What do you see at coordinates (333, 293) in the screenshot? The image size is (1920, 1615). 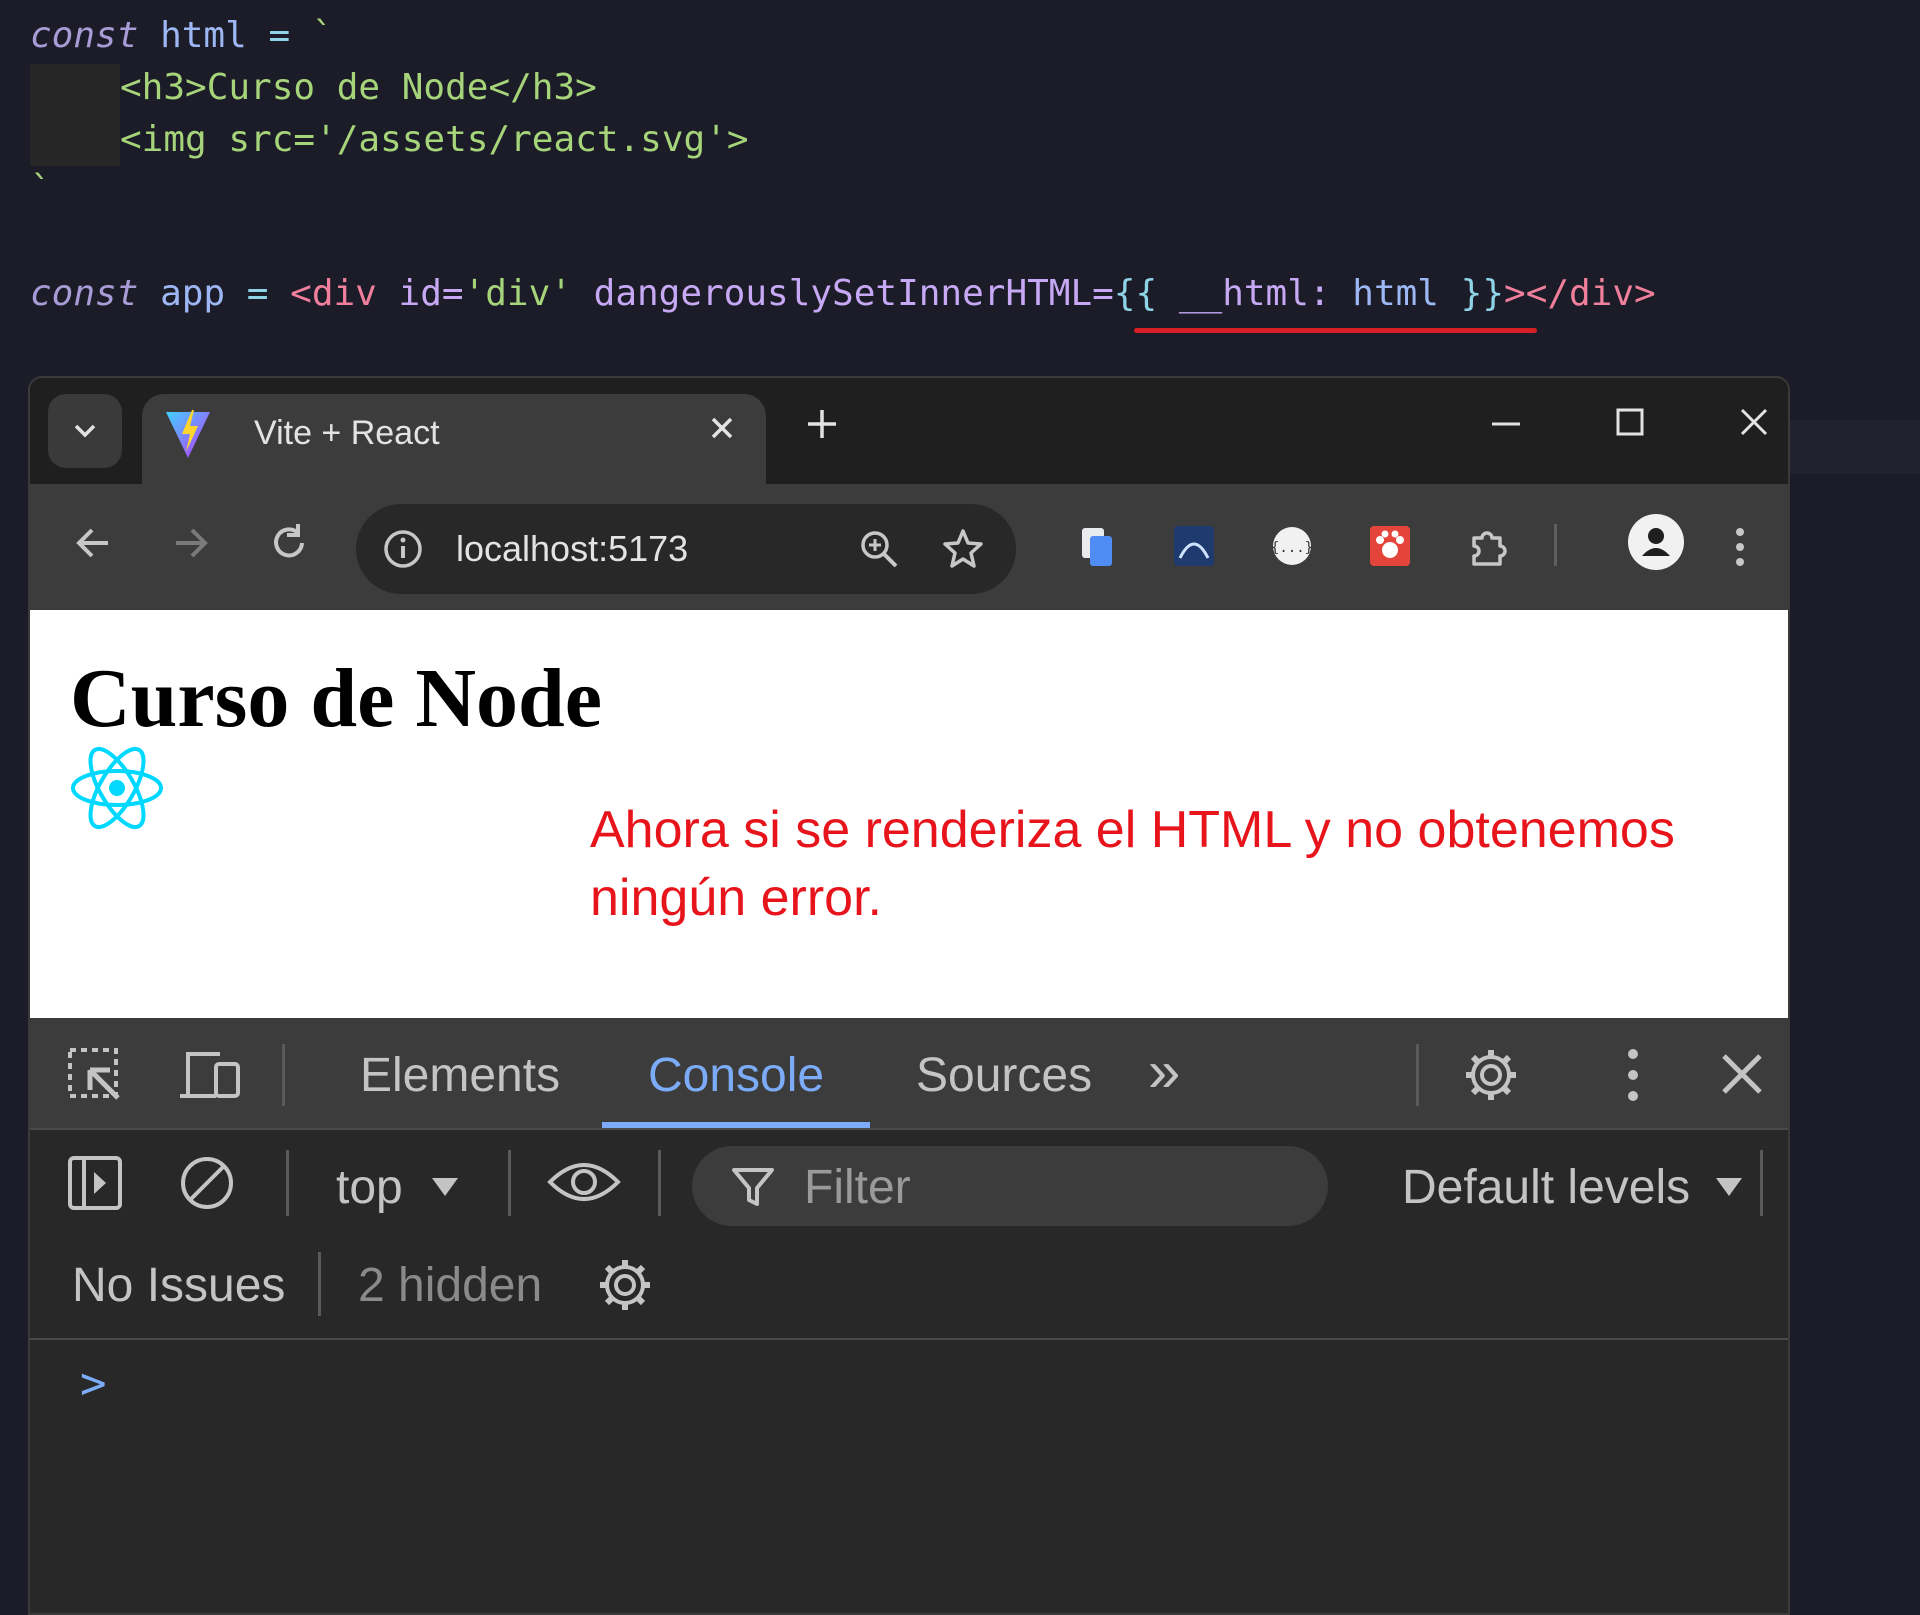 I see `jsx-open-tag: <div` at bounding box center [333, 293].